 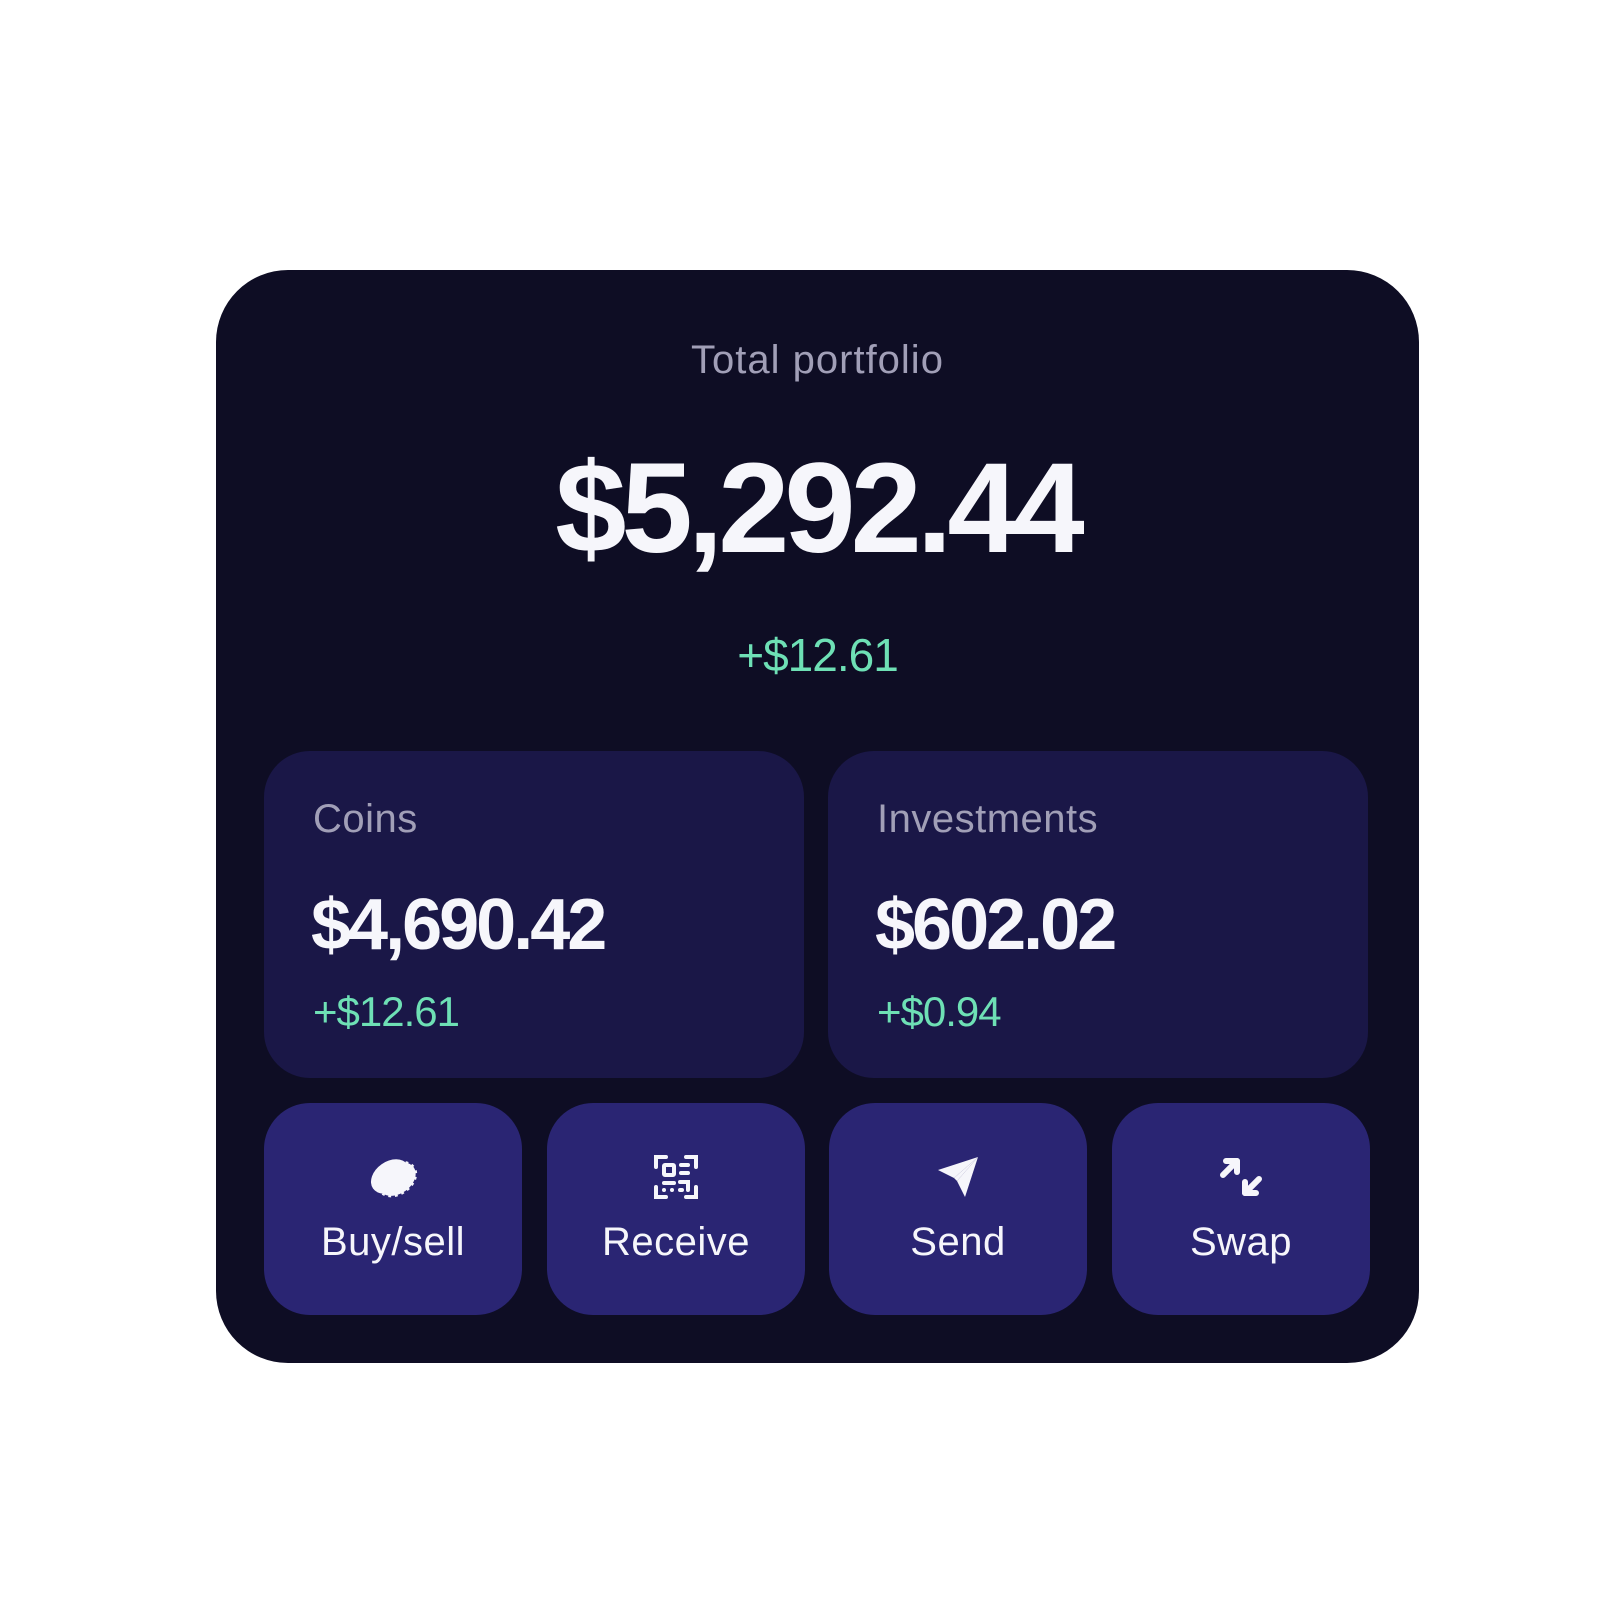 What do you see at coordinates (386, 1011) in the screenshot?
I see `coins-change: +$12.61` at bounding box center [386, 1011].